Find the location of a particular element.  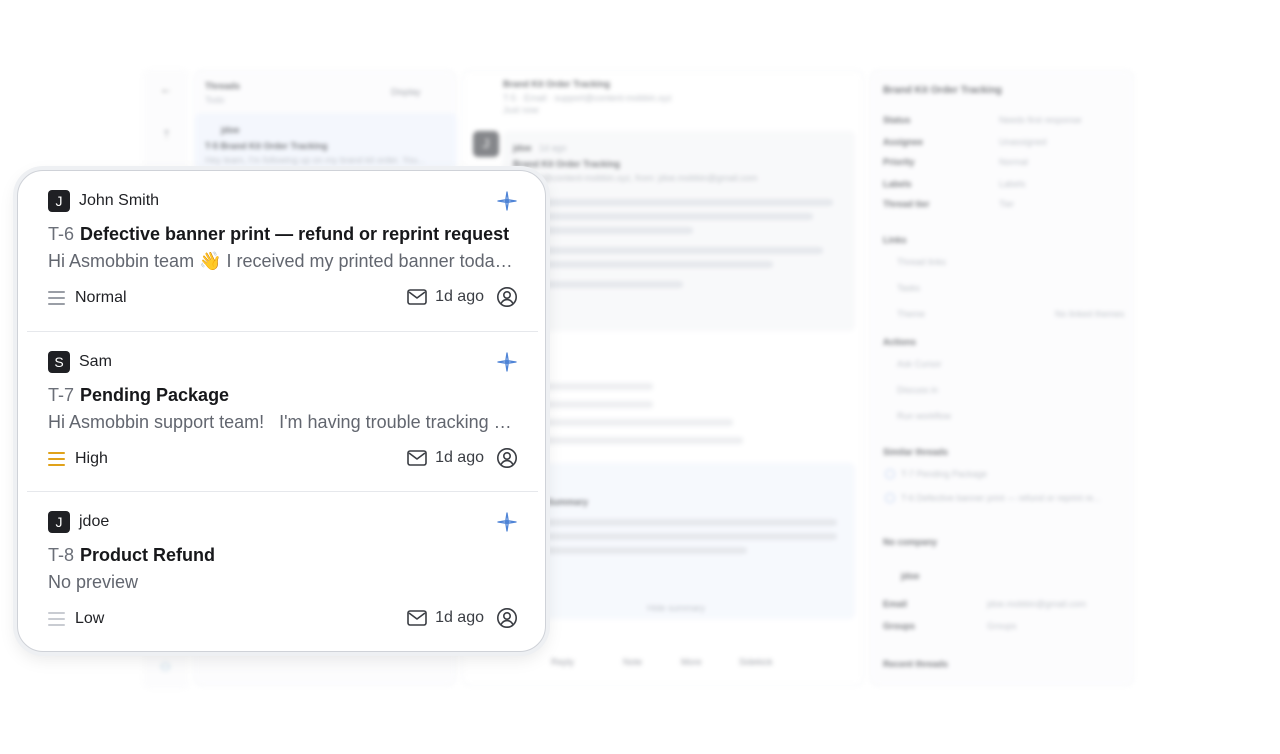

summary-box is located at coordinates (694, 541).